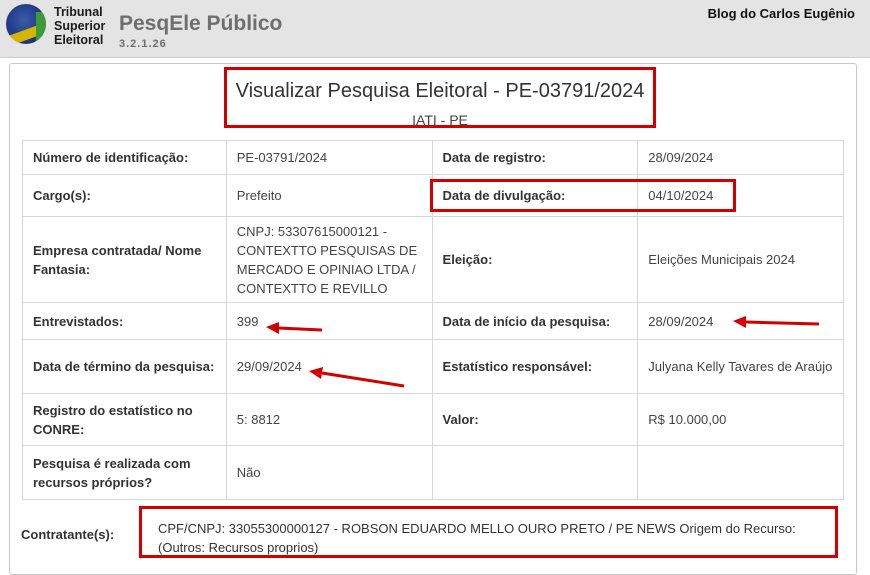 This screenshot has height=575, width=870. Describe the element at coordinates (329, 321) in the screenshot. I see `interviewees-value: 399` at that location.